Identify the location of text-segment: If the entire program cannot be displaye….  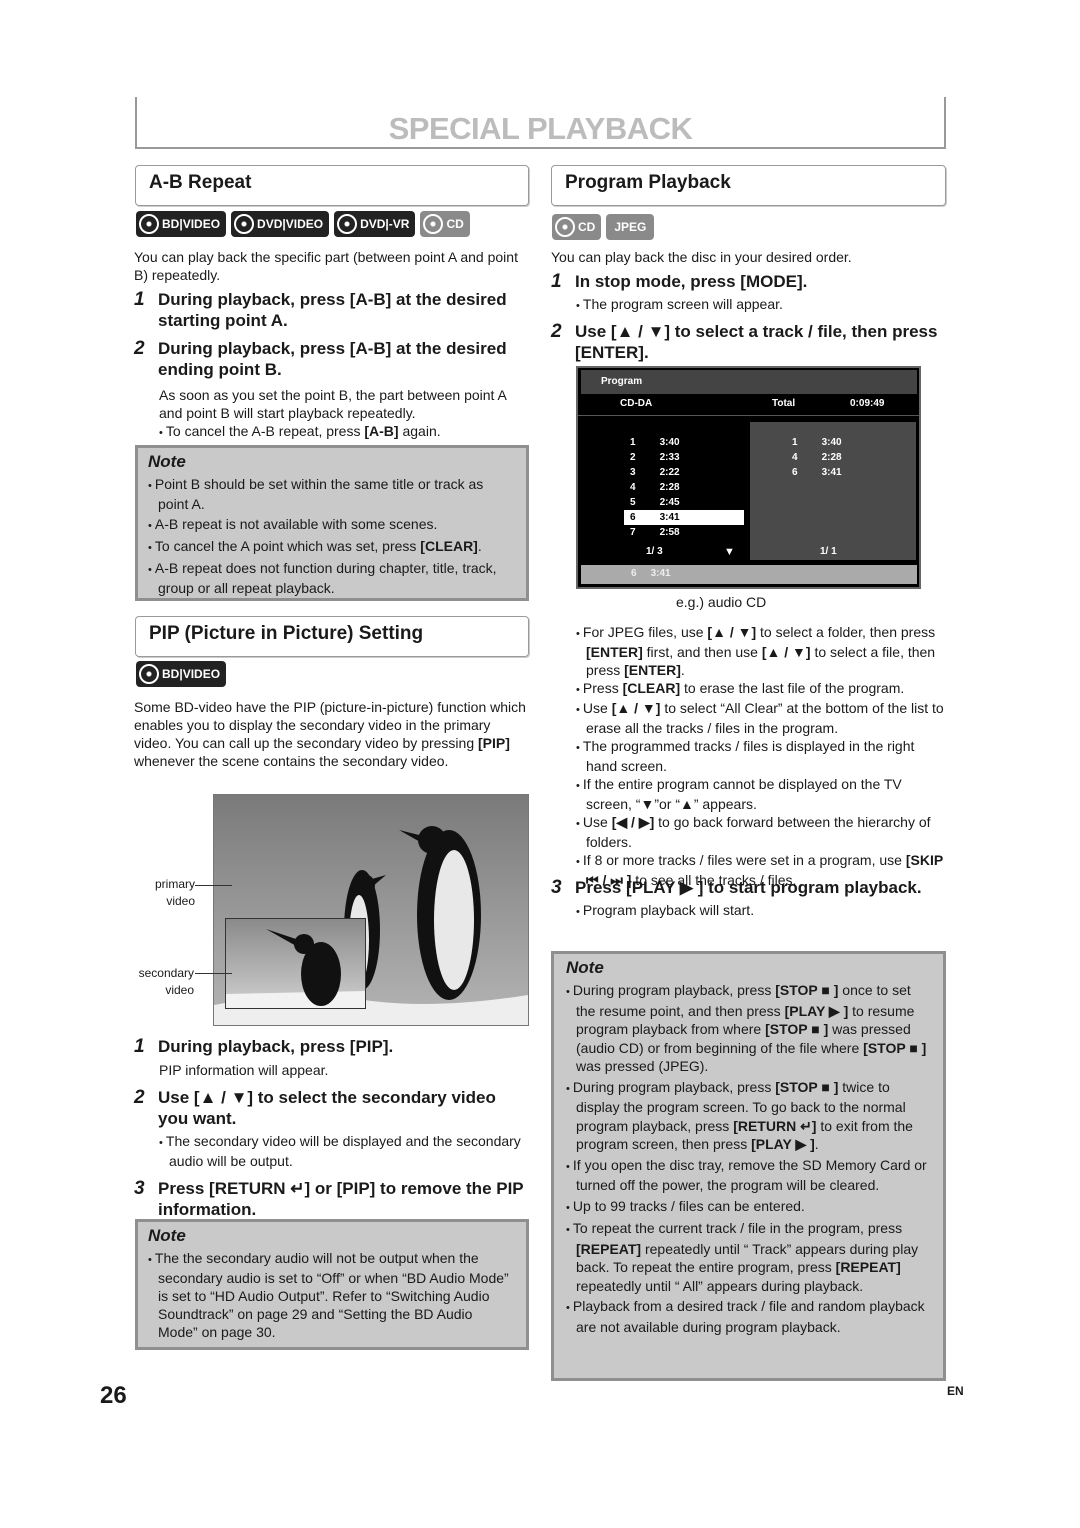
(742, 794).